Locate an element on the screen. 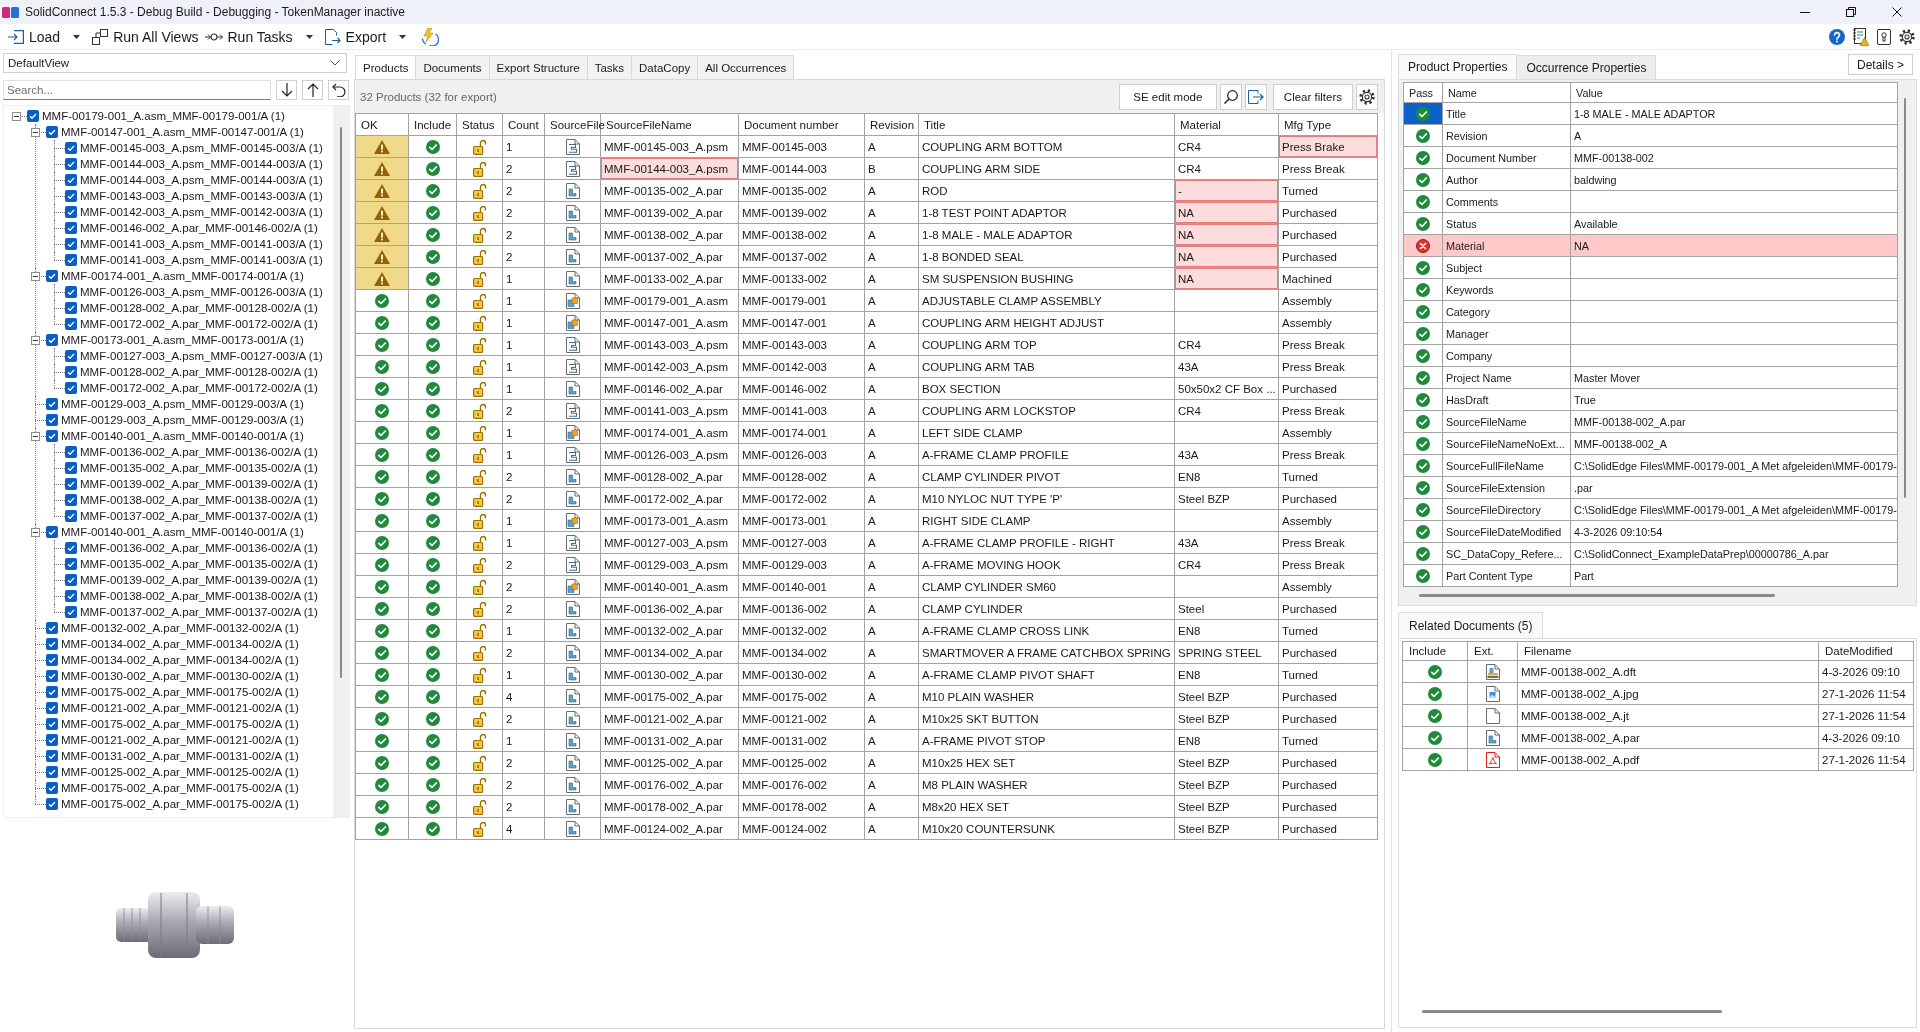 This screenshot has width=1920, height=1032. tree-item: MMF-00125-002_A.par_MMF-00125-002/A (1) is located at coordinates (180, 772).